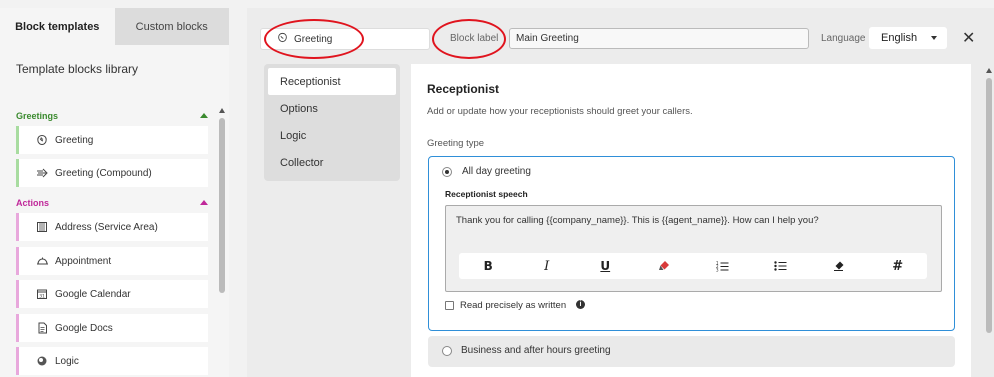 This screenshot has width=994, height=377. I want to click on language-value: English, so click(899, 38).